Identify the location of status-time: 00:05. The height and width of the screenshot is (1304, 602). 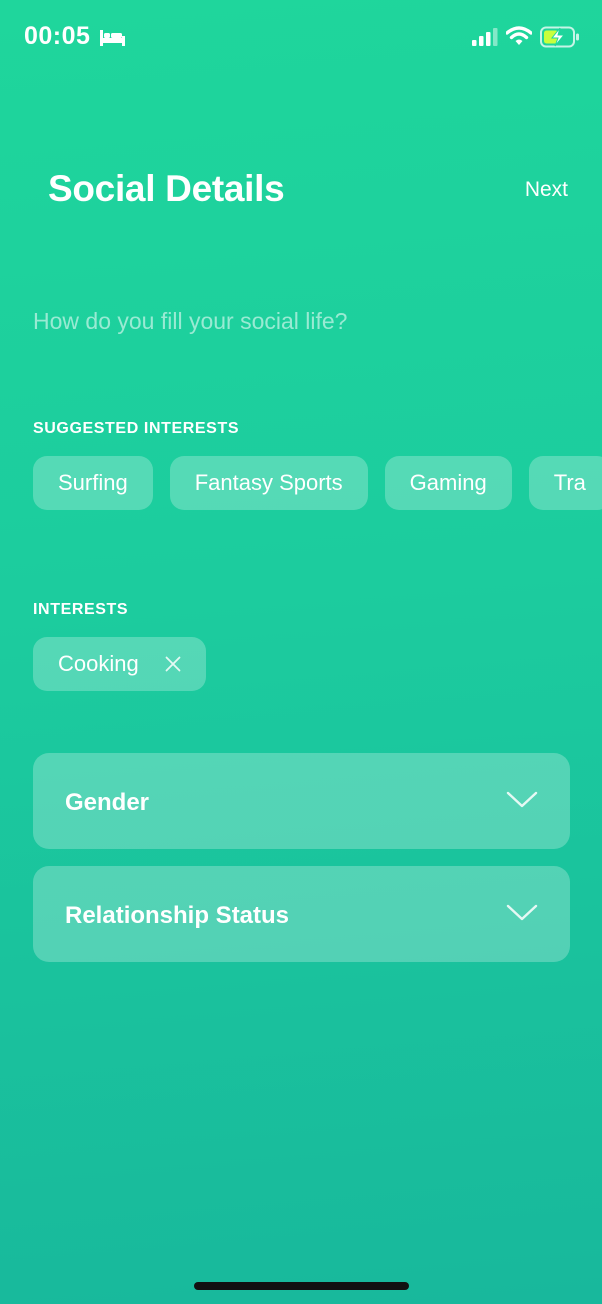
(57, 36).